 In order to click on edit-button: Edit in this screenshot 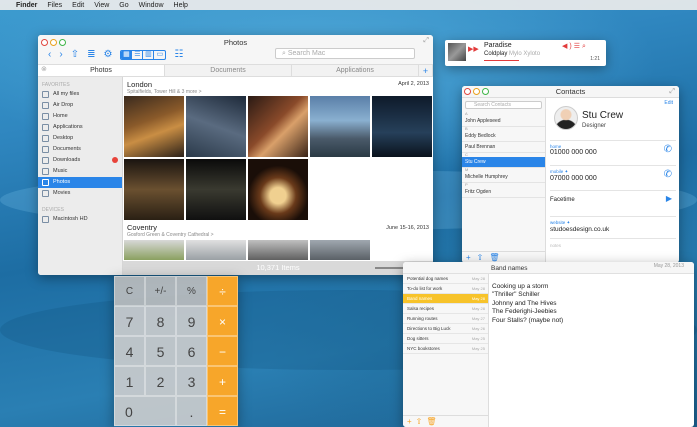, I will do `click(668, 103)`.